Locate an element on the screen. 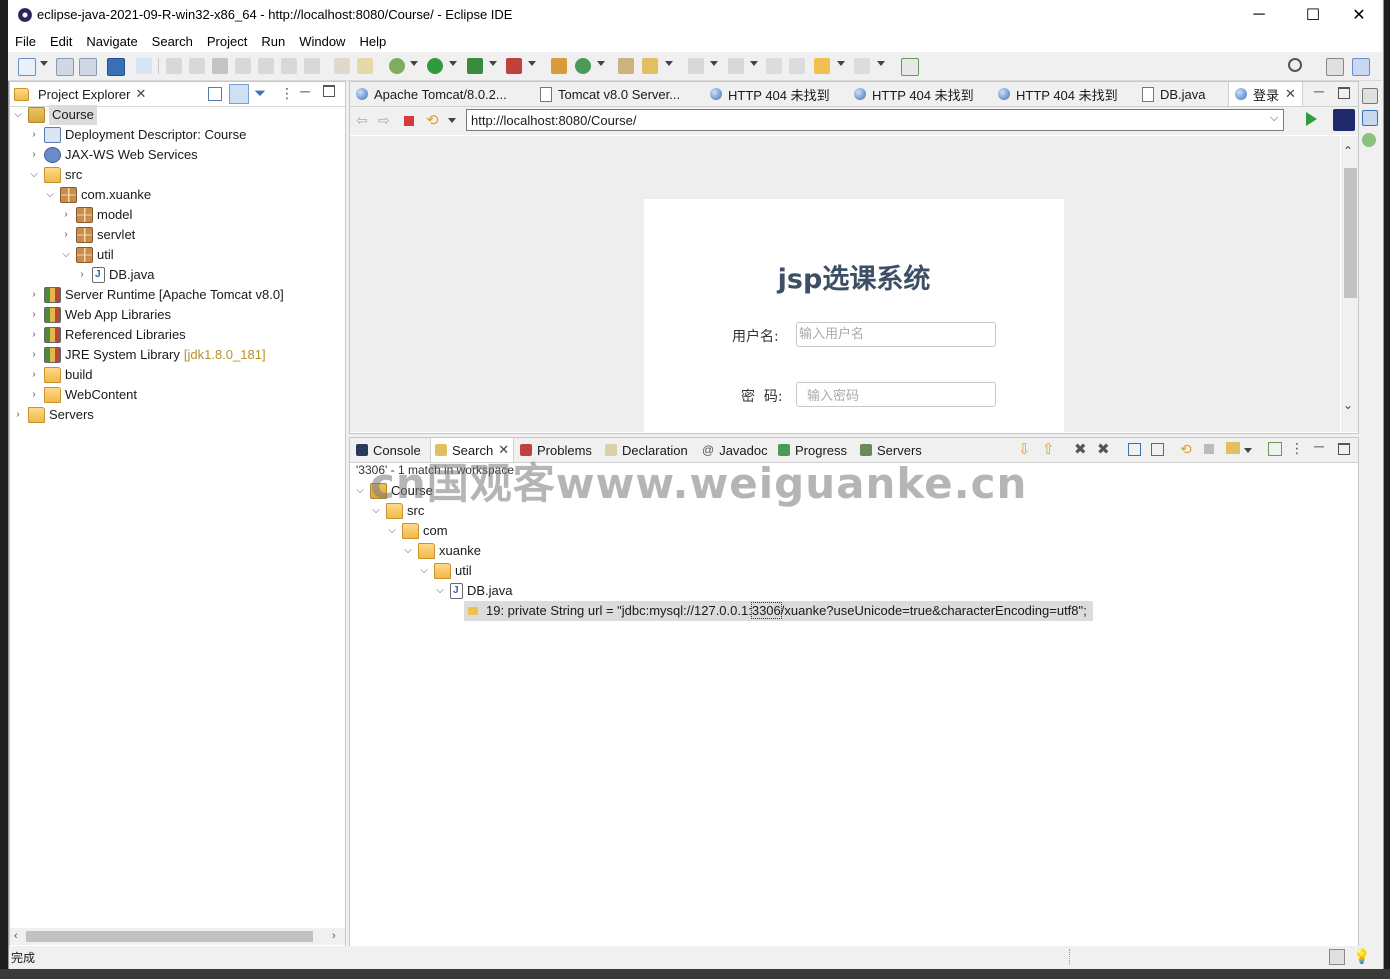 Image resolution: width=1390 pixels, height=979 pixels. maximize-button: ☐ is located at coordinates (1313, 15).